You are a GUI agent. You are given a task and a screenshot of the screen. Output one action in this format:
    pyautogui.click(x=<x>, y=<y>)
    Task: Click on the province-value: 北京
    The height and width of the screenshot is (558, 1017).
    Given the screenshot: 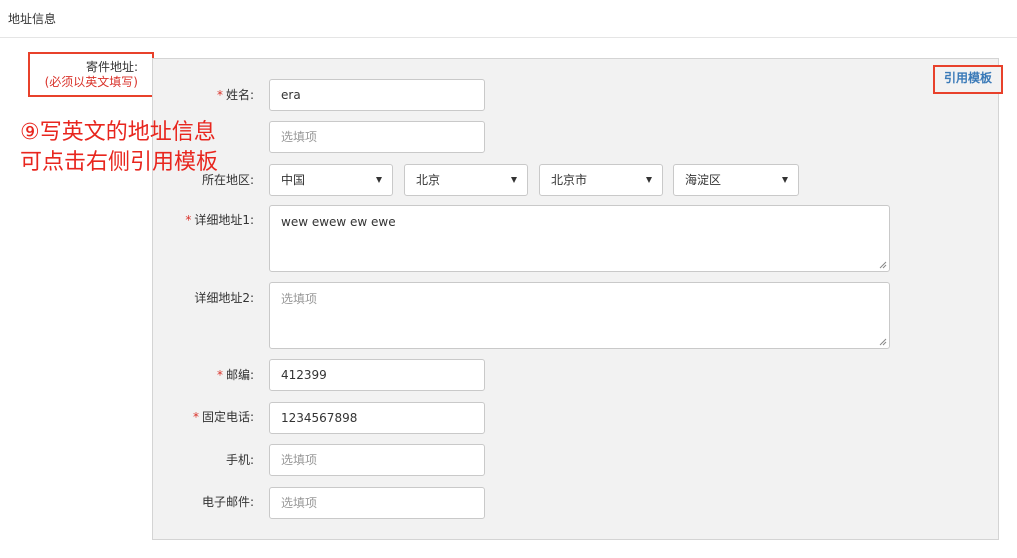 What is the action you would take?
    pyautogui.click(x=428, y=180)
    